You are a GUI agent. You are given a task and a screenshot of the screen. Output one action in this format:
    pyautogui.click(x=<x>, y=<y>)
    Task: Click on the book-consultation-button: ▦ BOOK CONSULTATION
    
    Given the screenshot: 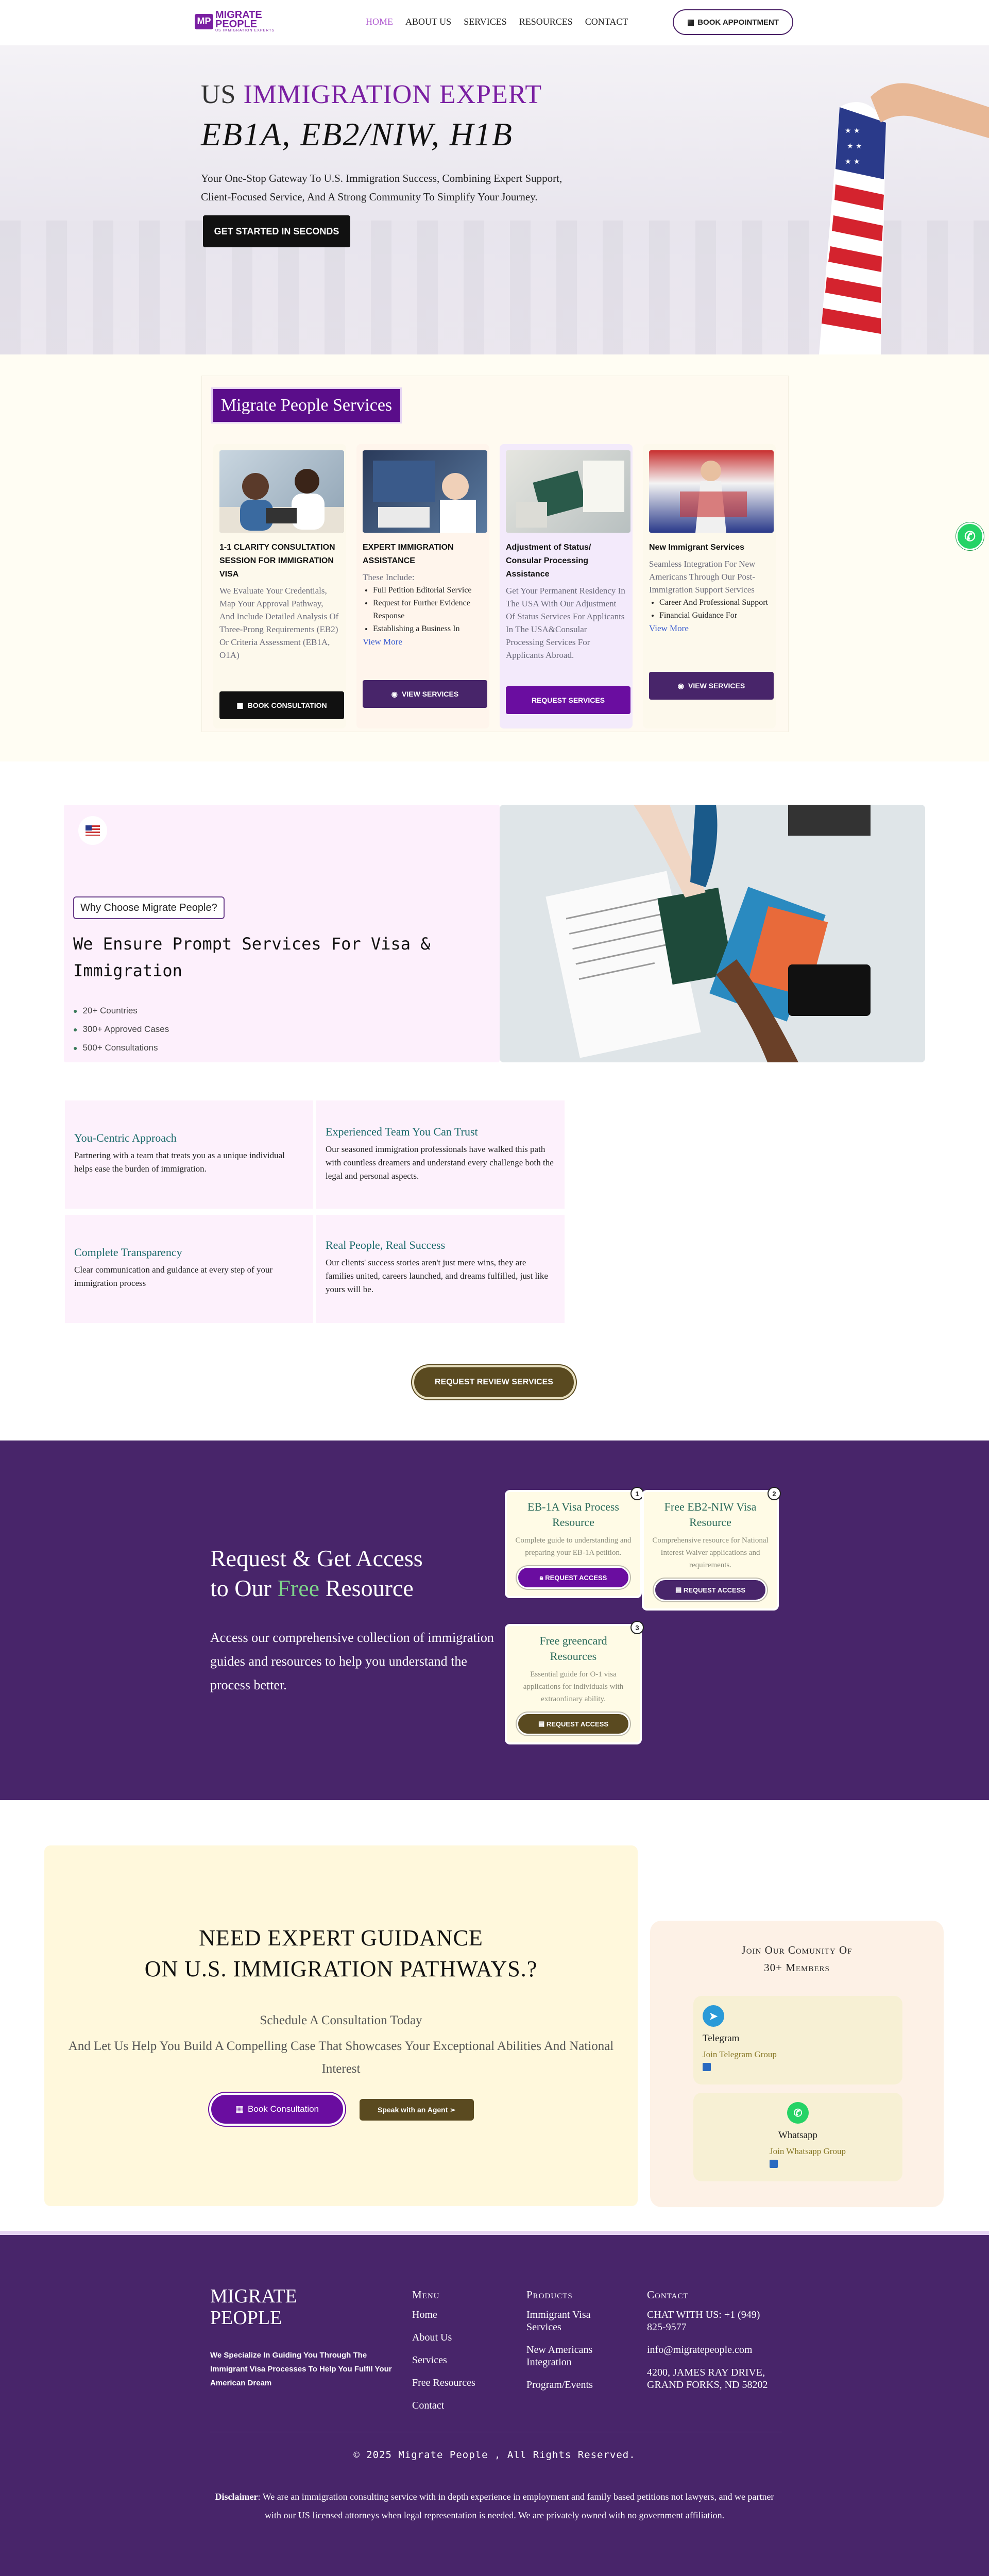 What is the action you would take?
    pyautogui.click(x=281, y=705)
    